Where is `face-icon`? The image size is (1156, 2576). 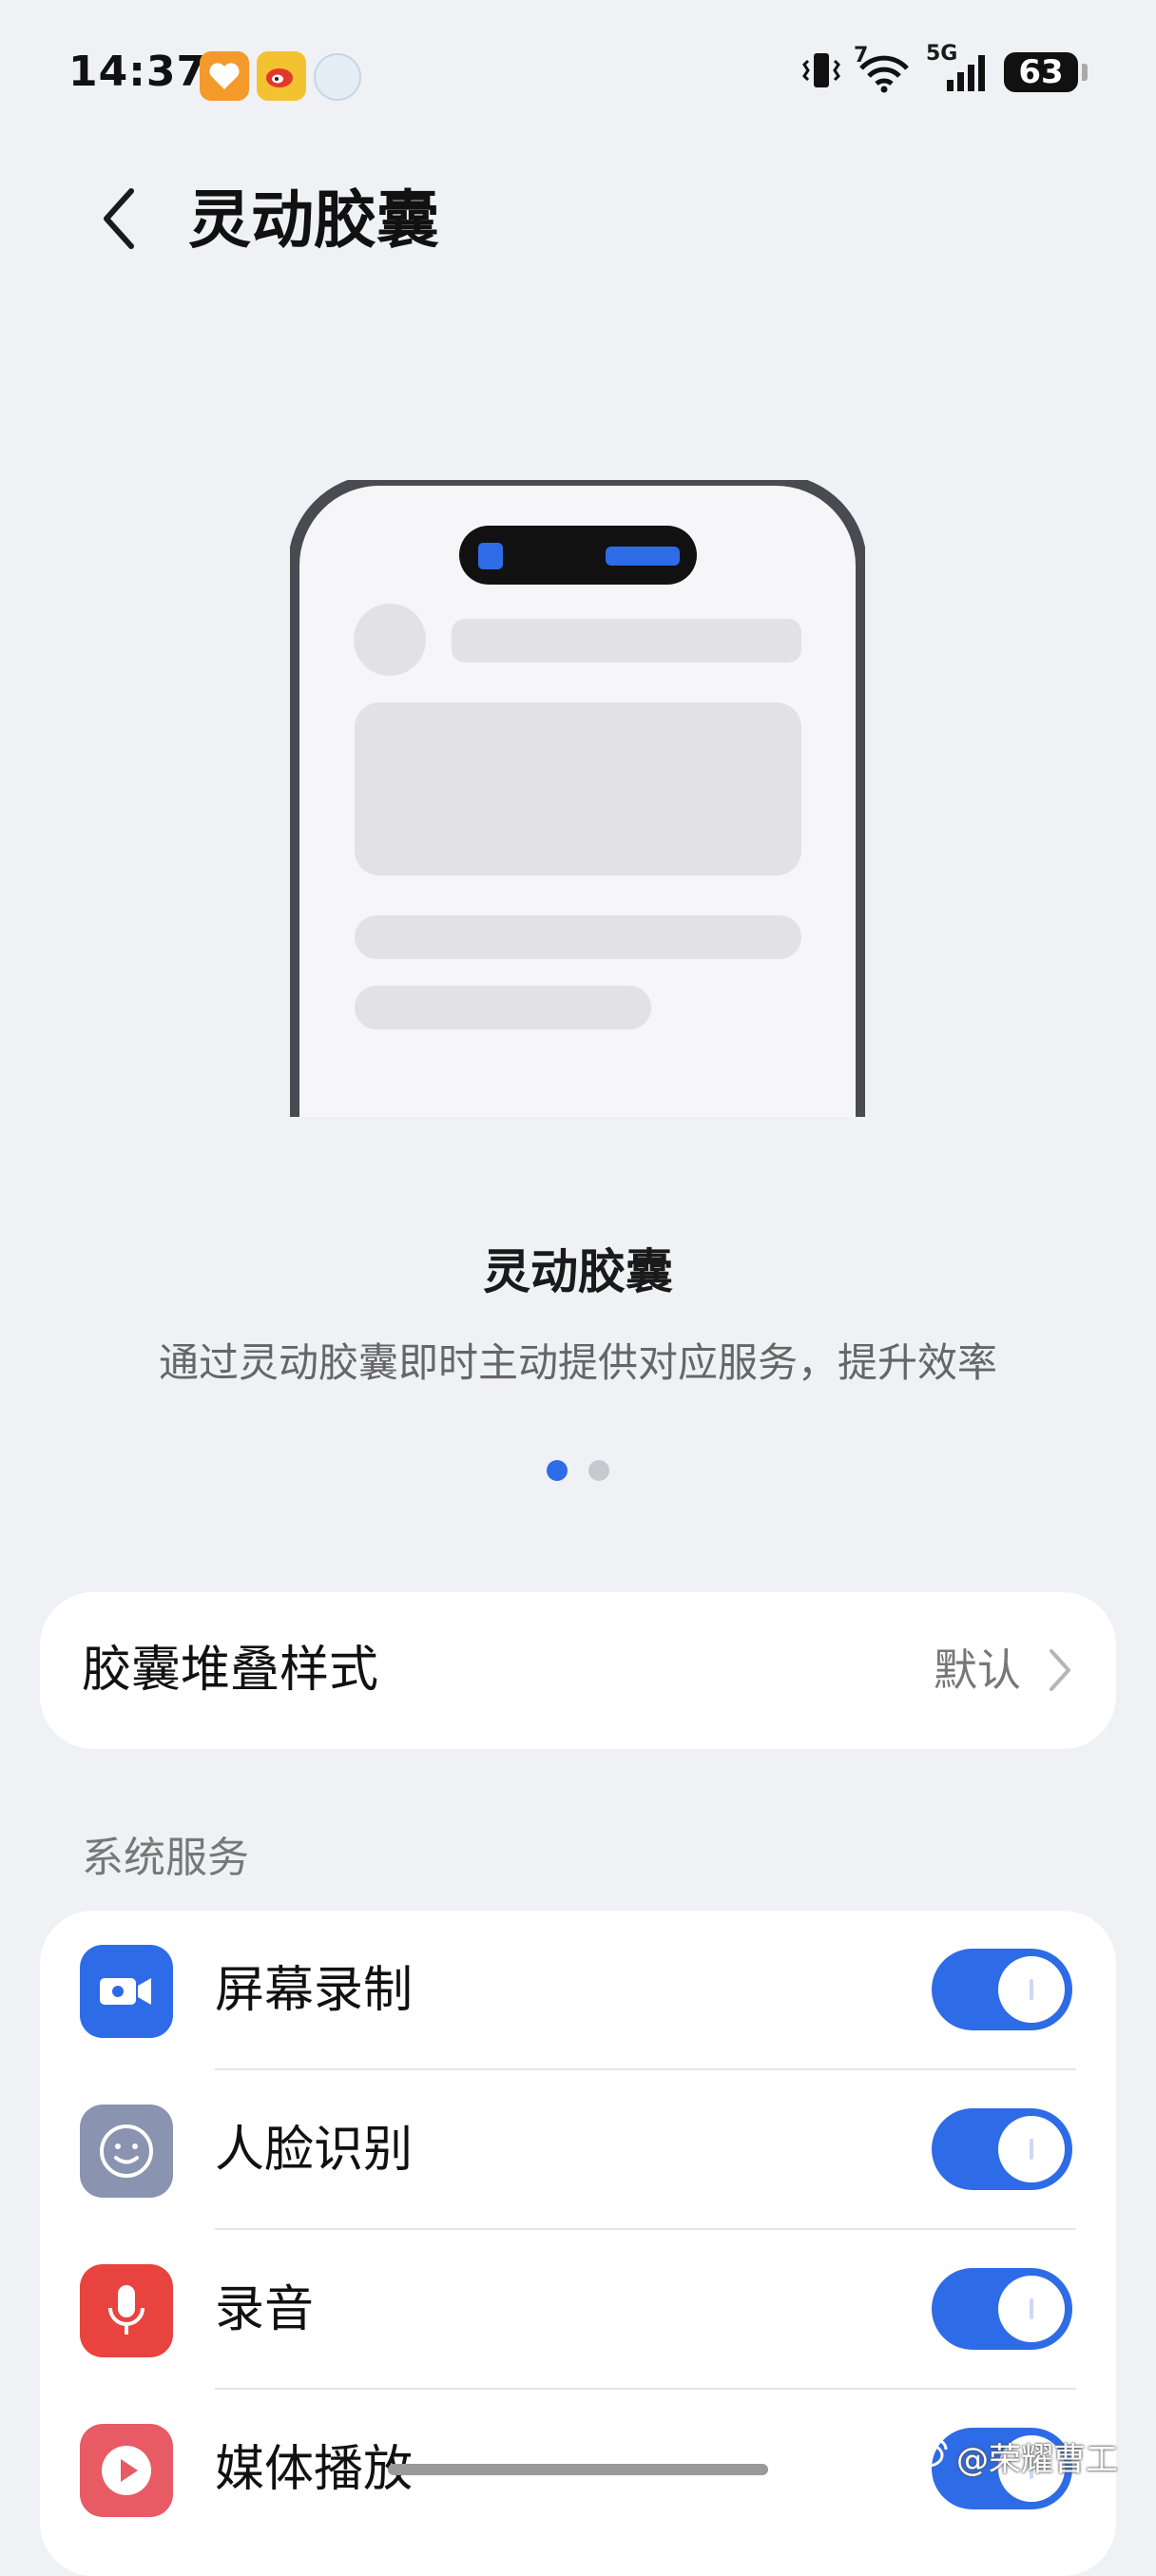
face-icon is located at coordinates (126, 2151).